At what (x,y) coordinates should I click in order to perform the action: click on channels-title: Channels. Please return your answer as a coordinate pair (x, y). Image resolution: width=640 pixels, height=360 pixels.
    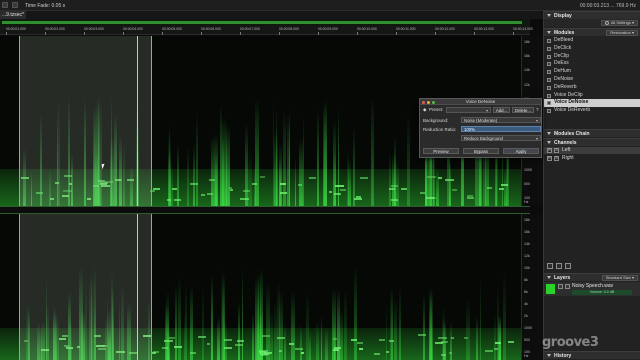
    Looking at the image, I should click on (565, 143).